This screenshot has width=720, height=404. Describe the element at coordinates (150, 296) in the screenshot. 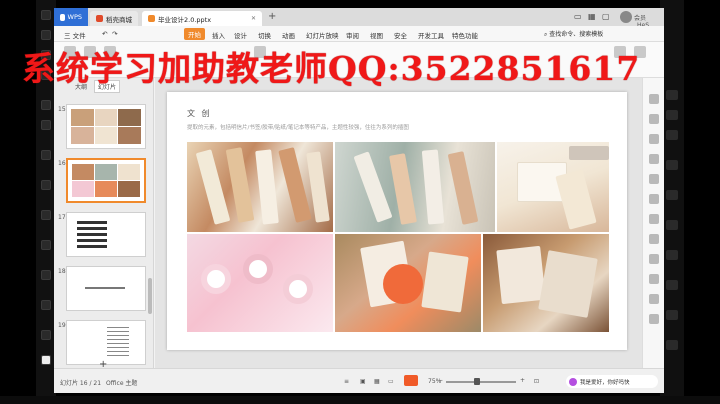

I see `thumbnail-scrollbar` at that location.